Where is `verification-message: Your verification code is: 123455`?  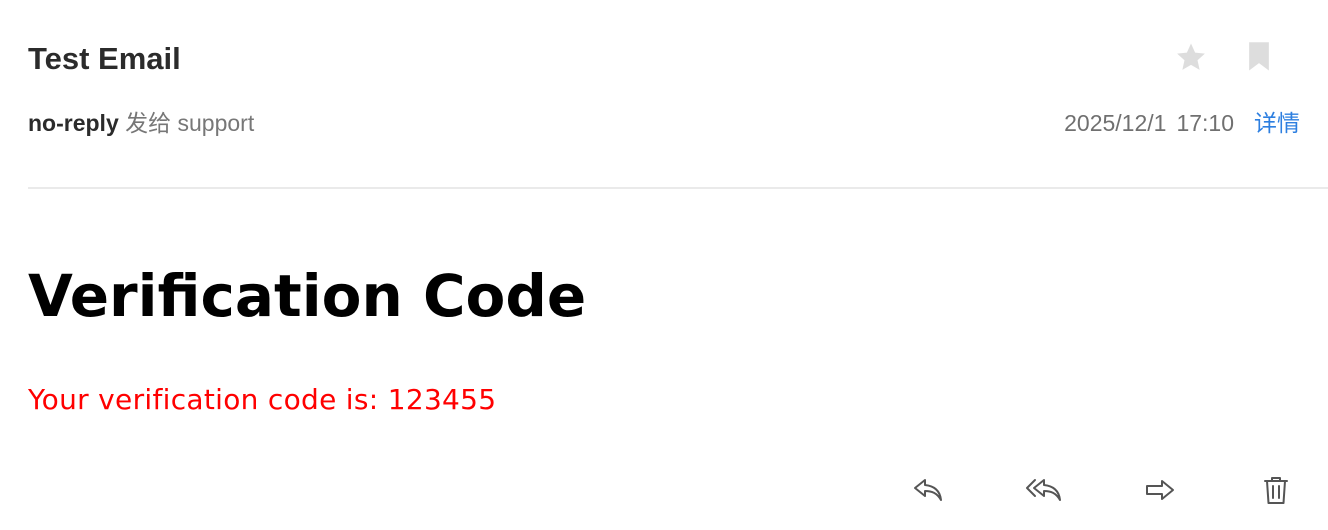 verification-message: Your verification code is: 123455 is located at coordinates (262, 399).